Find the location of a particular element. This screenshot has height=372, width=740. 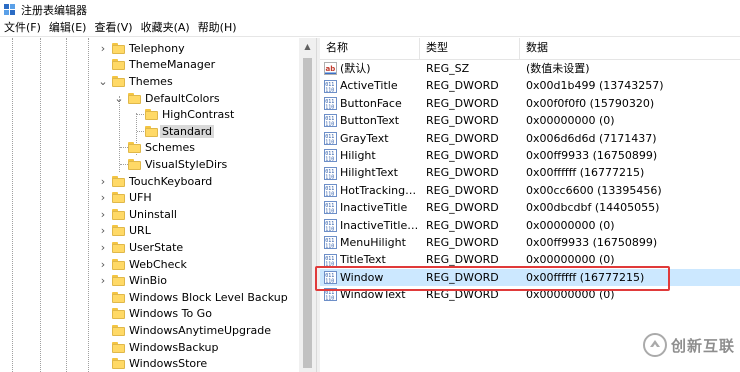

value-data-cell: 0x00ff9933 (16750899) is located at coordinates (592, 155).